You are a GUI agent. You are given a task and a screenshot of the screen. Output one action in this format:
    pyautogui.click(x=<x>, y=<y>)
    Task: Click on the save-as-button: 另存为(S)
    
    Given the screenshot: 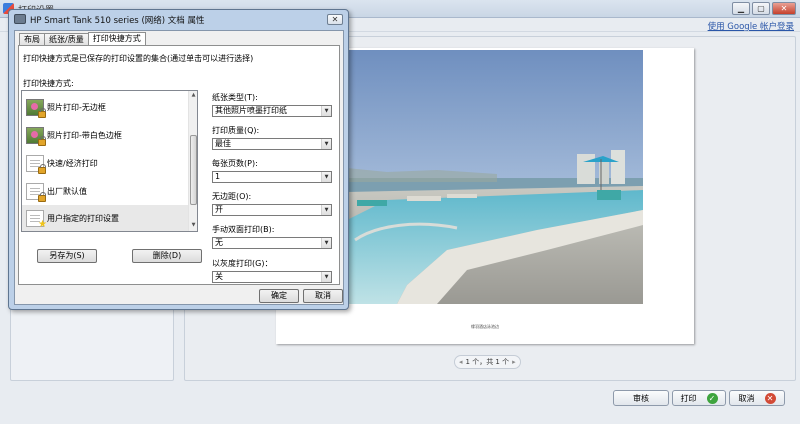 What is the action you would take?
    pyautogui.click(x=67, y=256)
    